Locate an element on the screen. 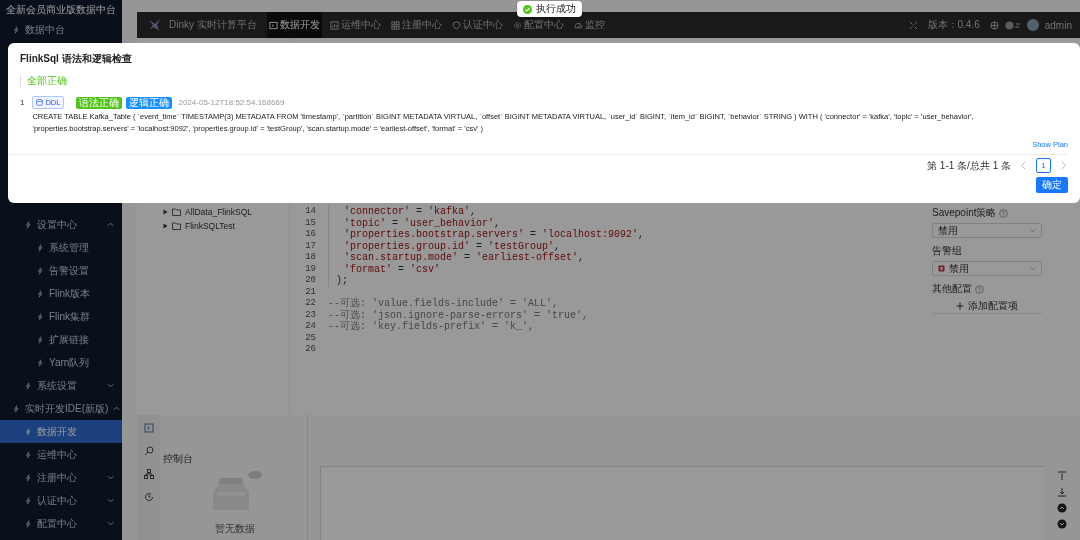 The image size is (1080, 540). line-number: 21 is located at coordinates (310, 292).